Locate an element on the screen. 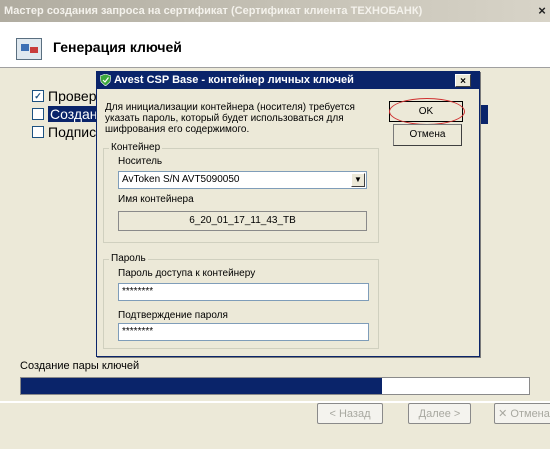  password-label: Пароль доступа к контейнеру is located at coordinates (187, 273).